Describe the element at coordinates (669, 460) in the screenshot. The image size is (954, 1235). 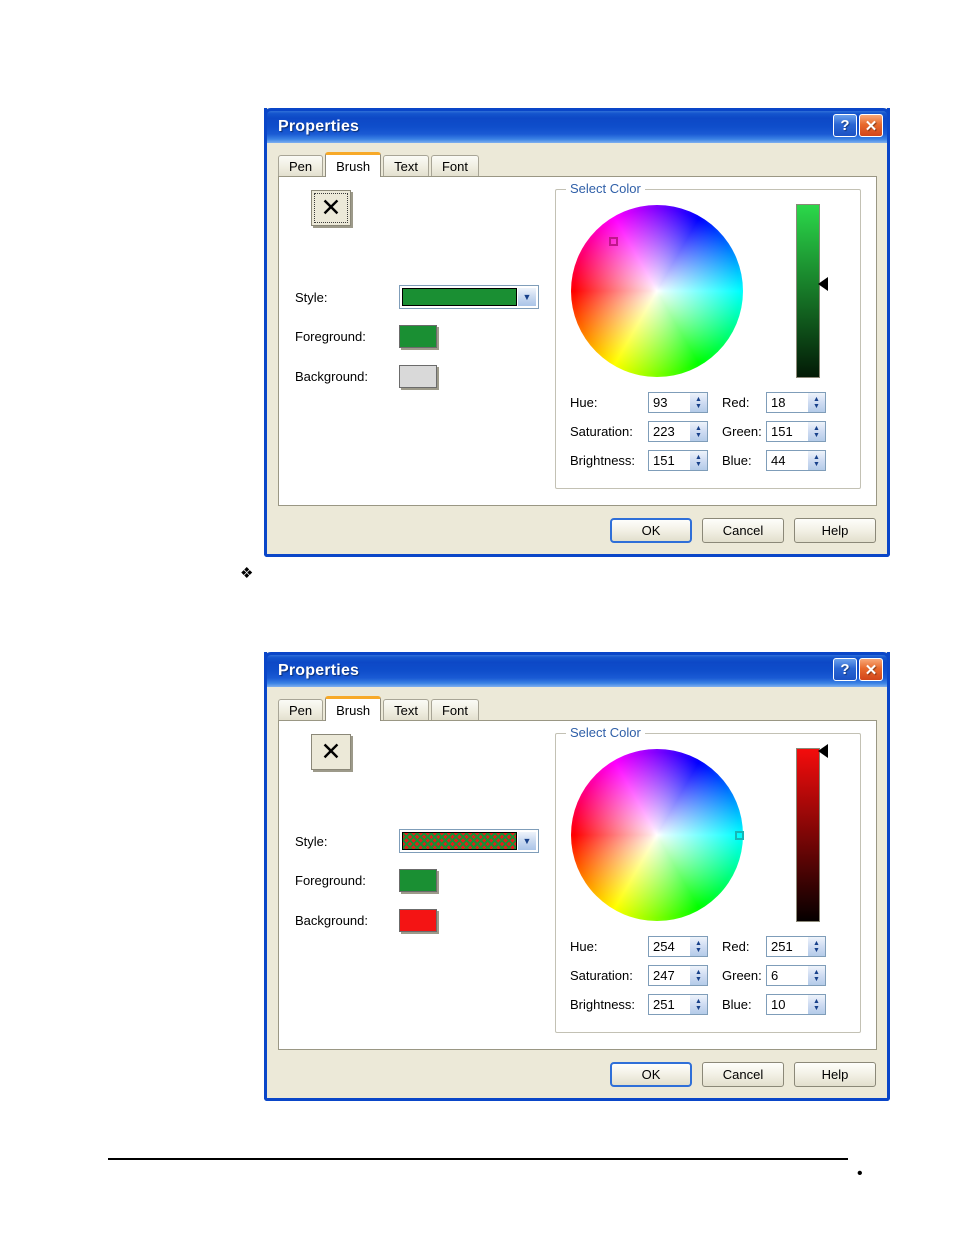
I see `brightness-value: 151` at that location.